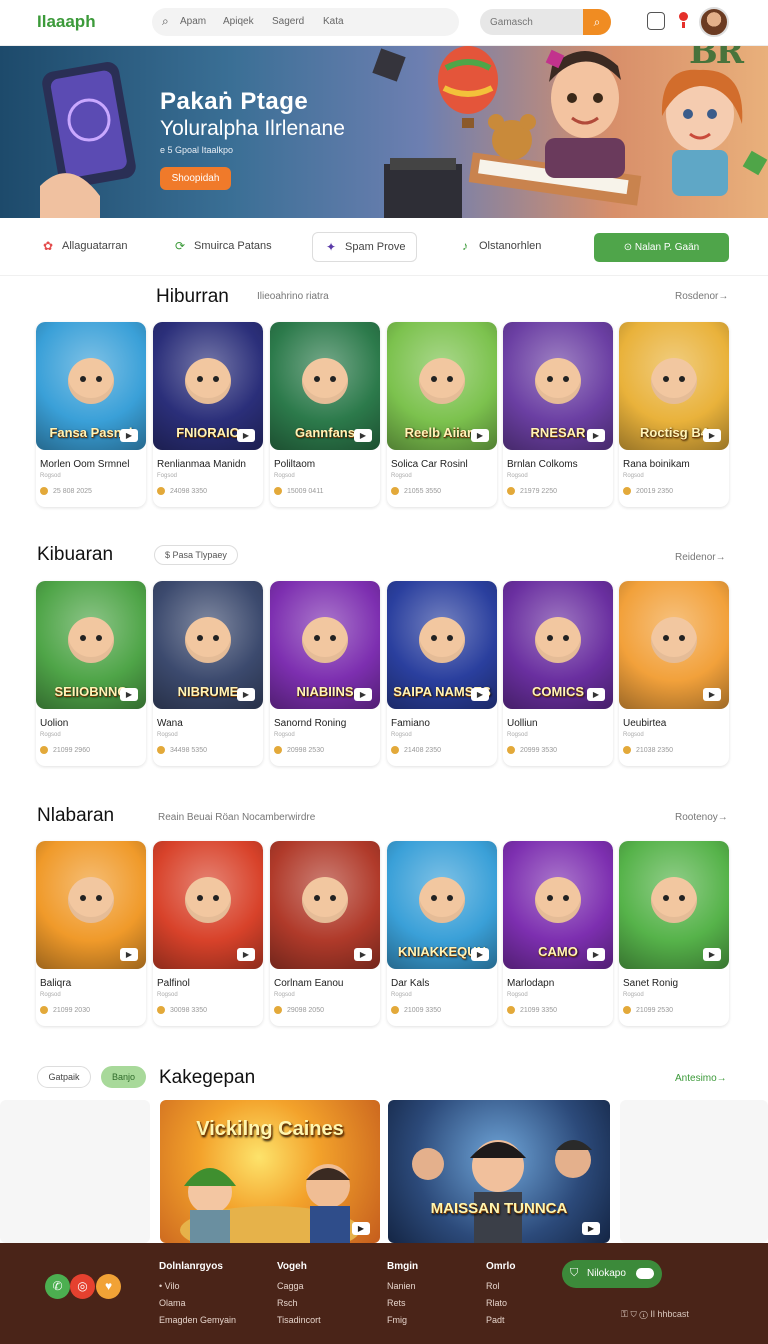 The image size is (768, 1344). I want to click on info-icon: ⓘ, so click(643, 1314).